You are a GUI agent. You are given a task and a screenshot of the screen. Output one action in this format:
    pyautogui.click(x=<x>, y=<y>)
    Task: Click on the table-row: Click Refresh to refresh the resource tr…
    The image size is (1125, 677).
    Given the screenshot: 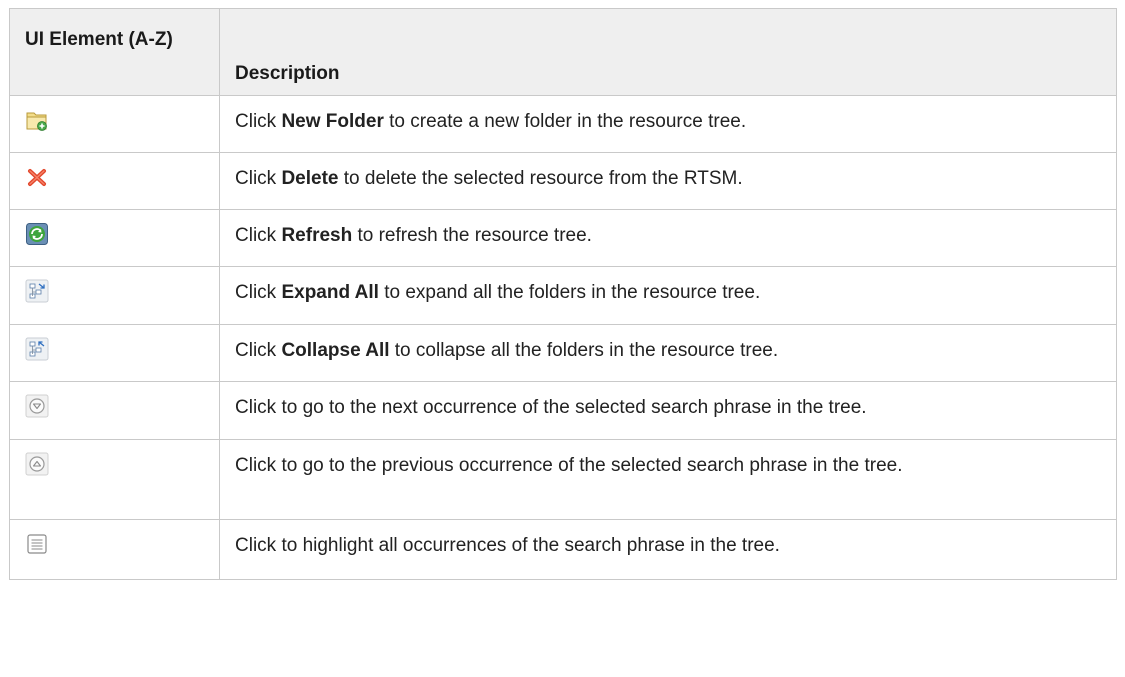 What is the action you would take?
    pyautogui.click(x=563, y=238)
    